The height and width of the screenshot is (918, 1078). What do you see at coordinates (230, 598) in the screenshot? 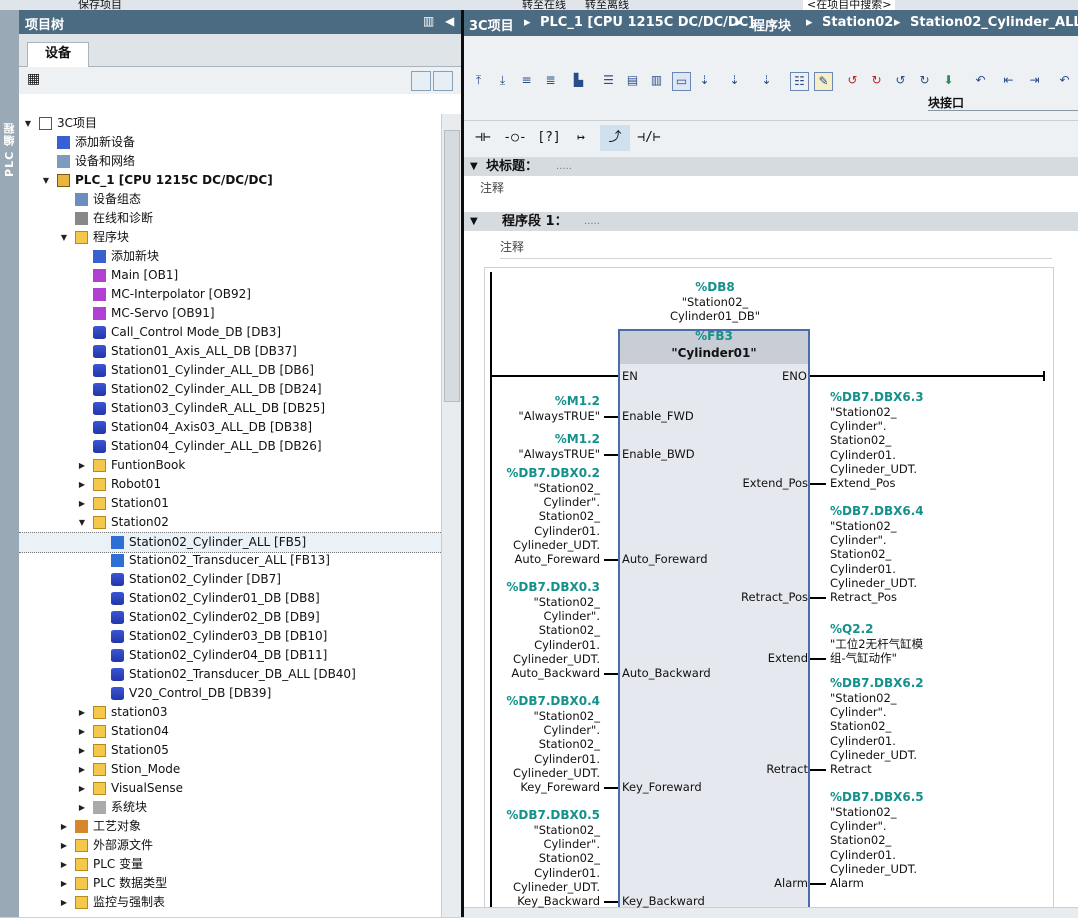
I see `tree-item: Station02_Cylinder01_DB [DB8]` at bounding box center [230, 598].